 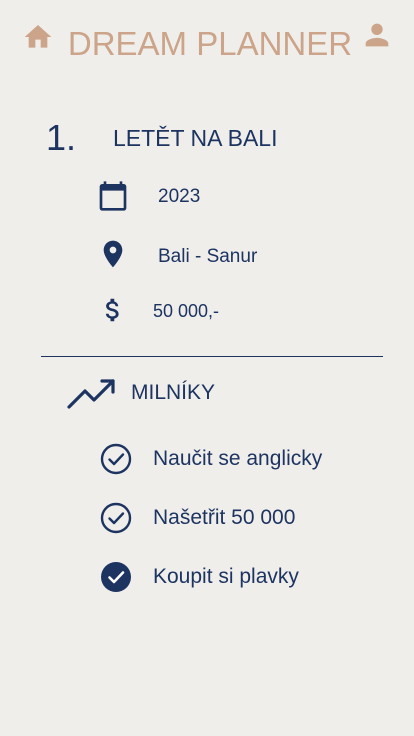 What do you see at coordinates (210, 43) in the screenshot?
I see `app-title: DREAM PLANNER` at bounding box center [210, 43].